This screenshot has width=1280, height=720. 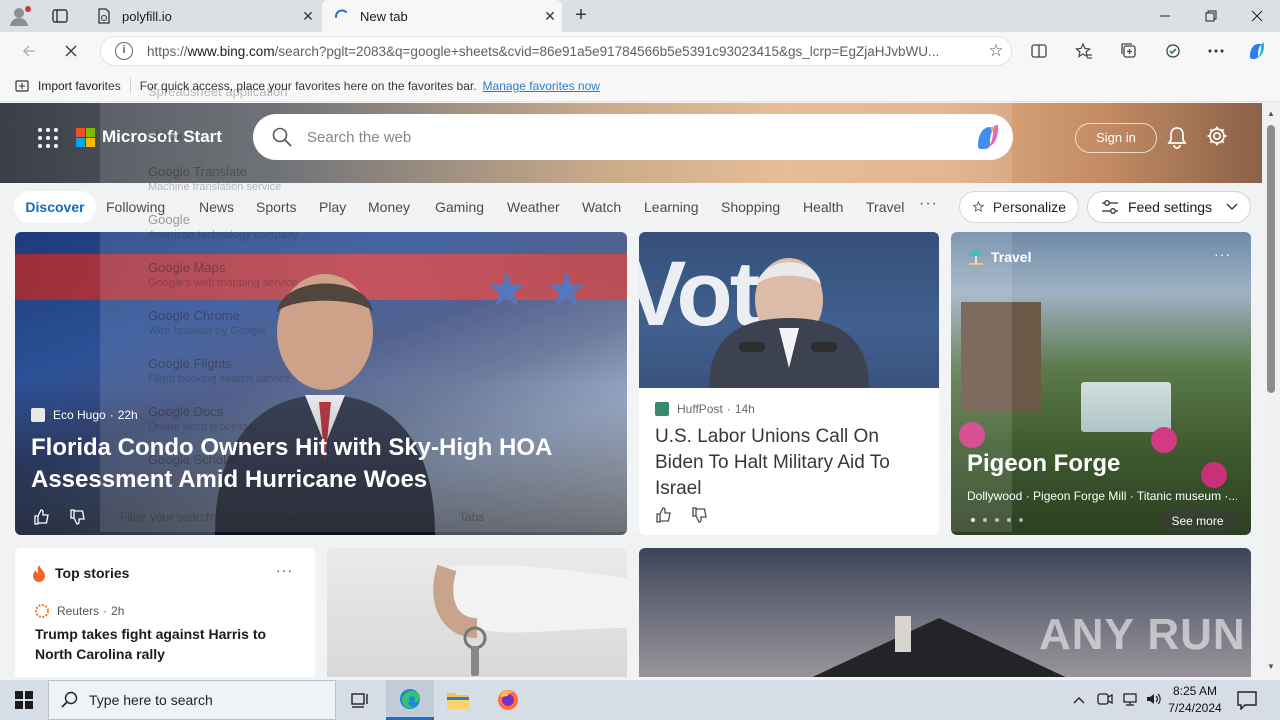 I want to click on scroll-up-arrow-icon: ▲, so click(x=1271, y=113).